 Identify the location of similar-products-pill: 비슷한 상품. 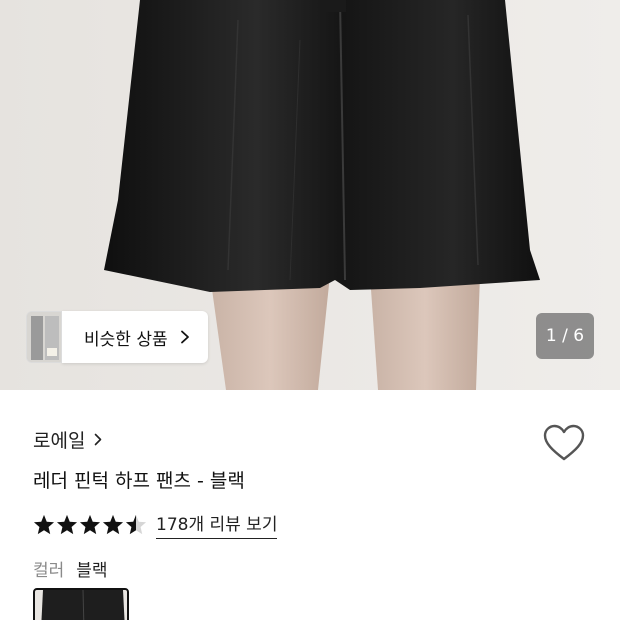
(135, 337).